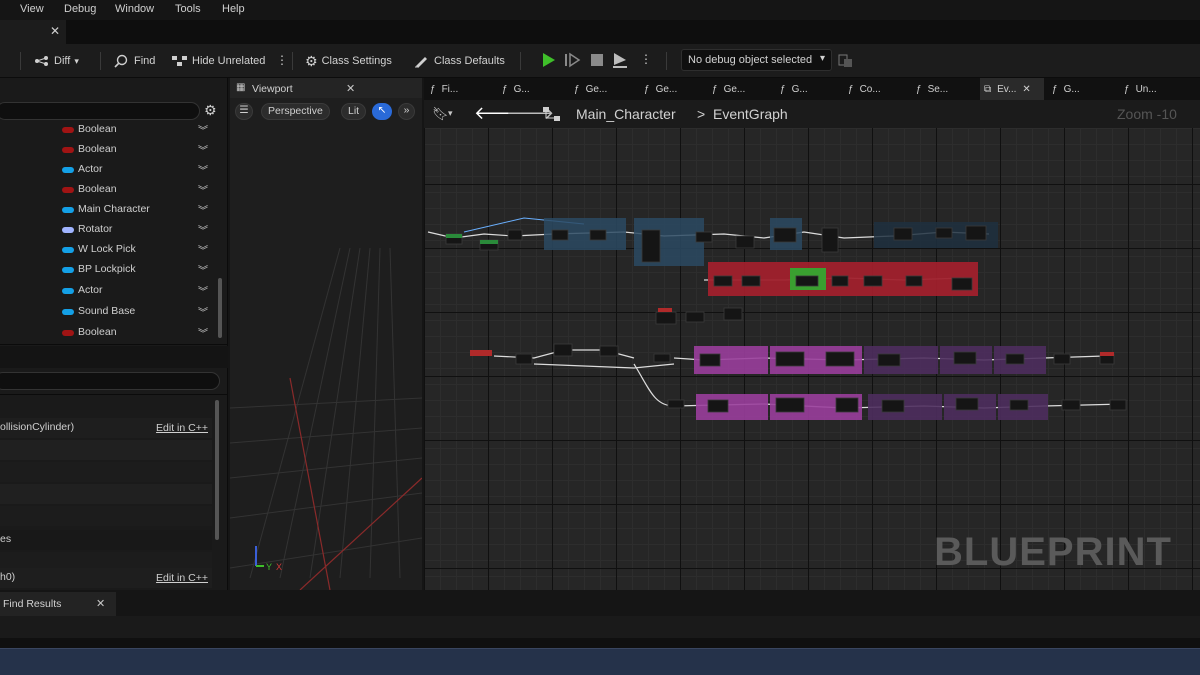 The height and width of the screenshot is (675, 1200). What do you see at coordinates (549, 60) in the screenshot?
I see `play-button` at bounding box center [549, 60].